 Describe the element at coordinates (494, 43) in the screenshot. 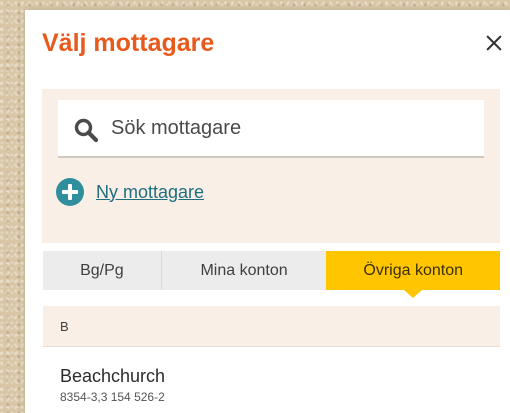

I see `close-icon` at that location.